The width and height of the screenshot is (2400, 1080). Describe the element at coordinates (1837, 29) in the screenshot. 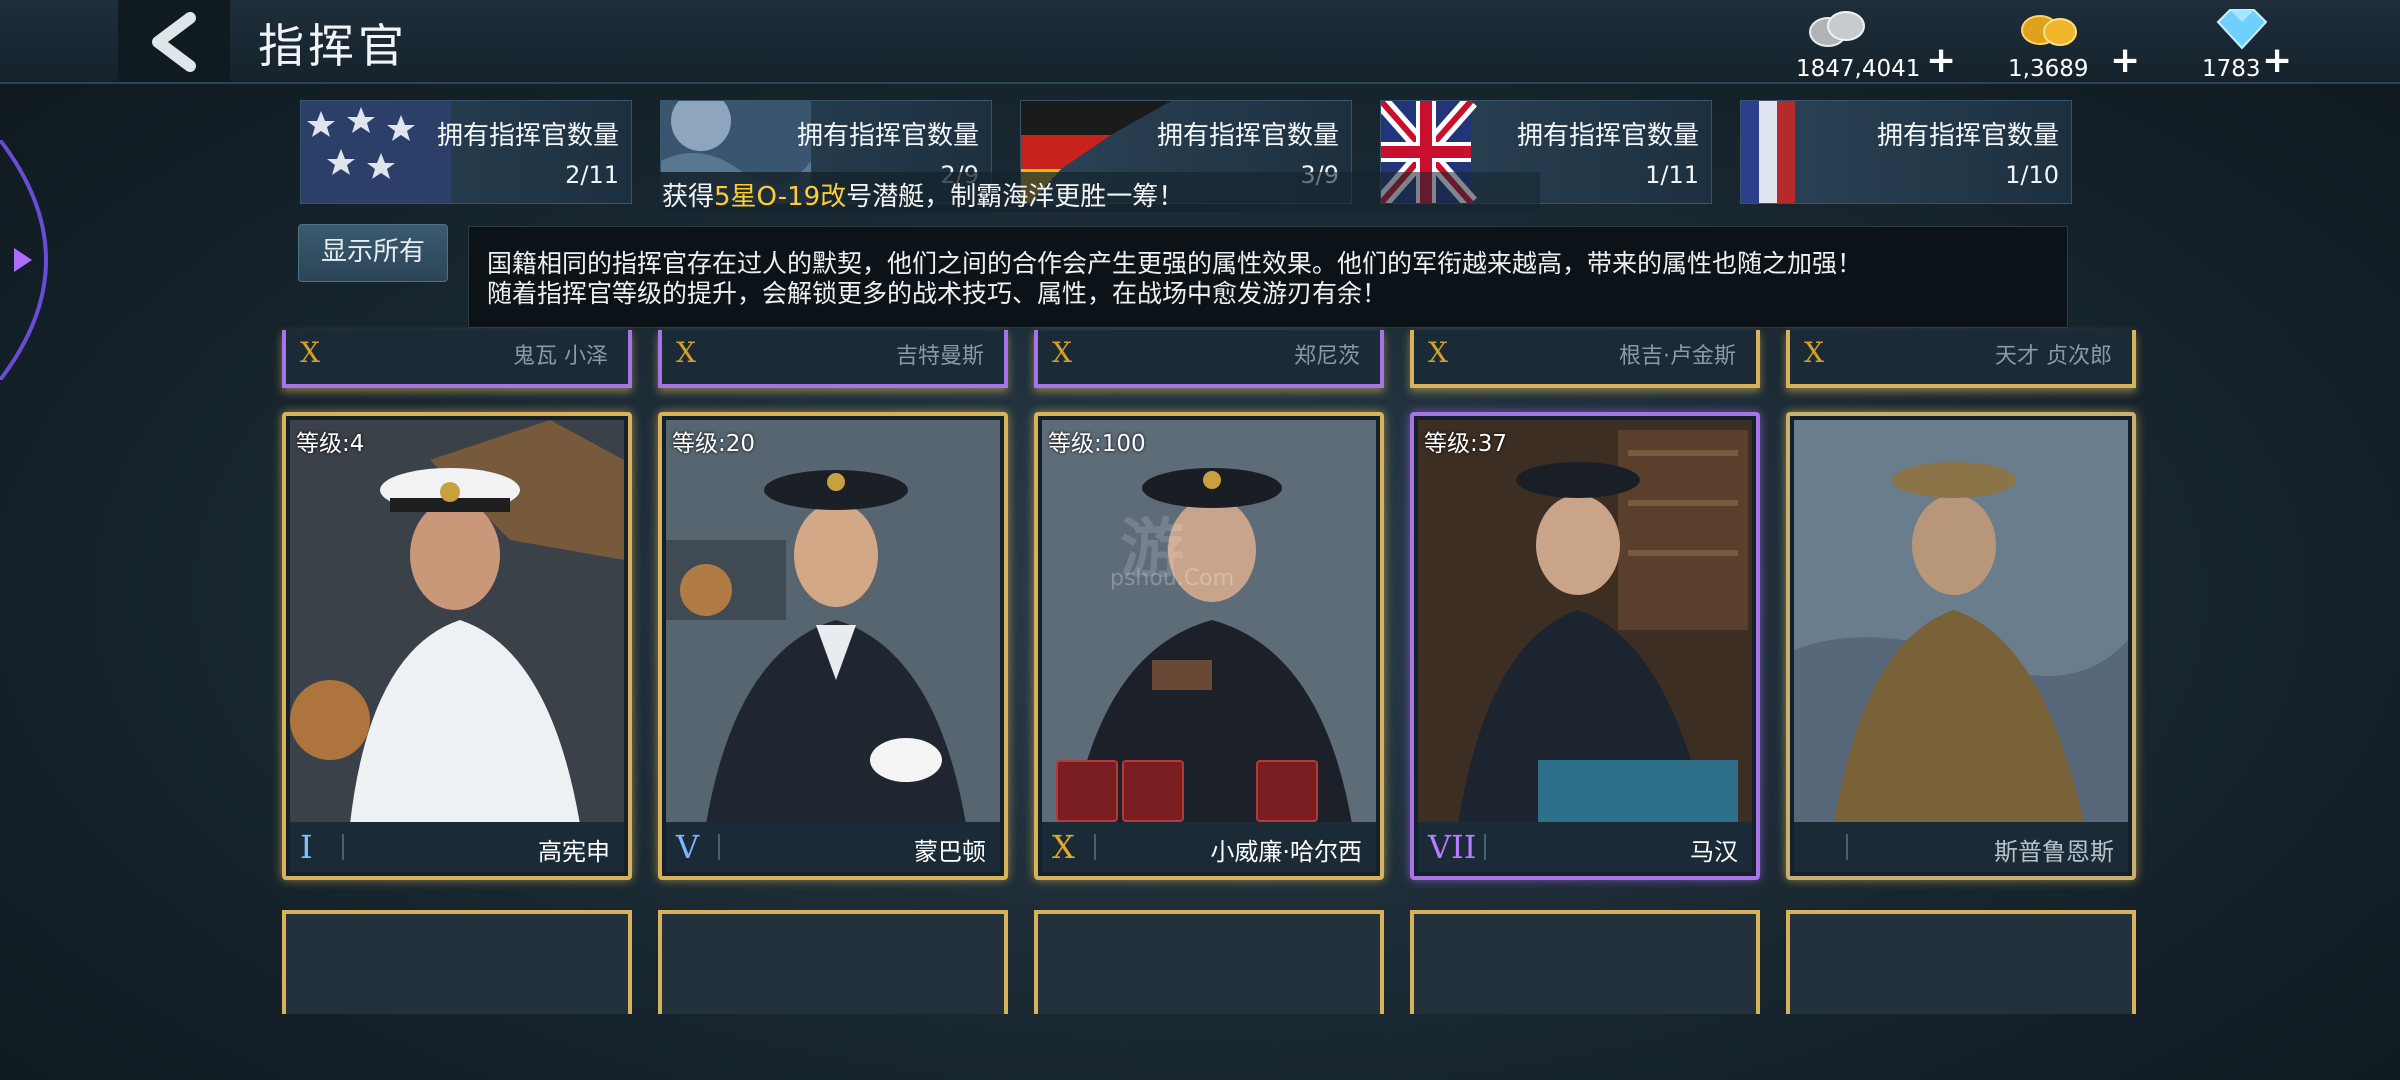

I see `silver-coin-icon` at that location.